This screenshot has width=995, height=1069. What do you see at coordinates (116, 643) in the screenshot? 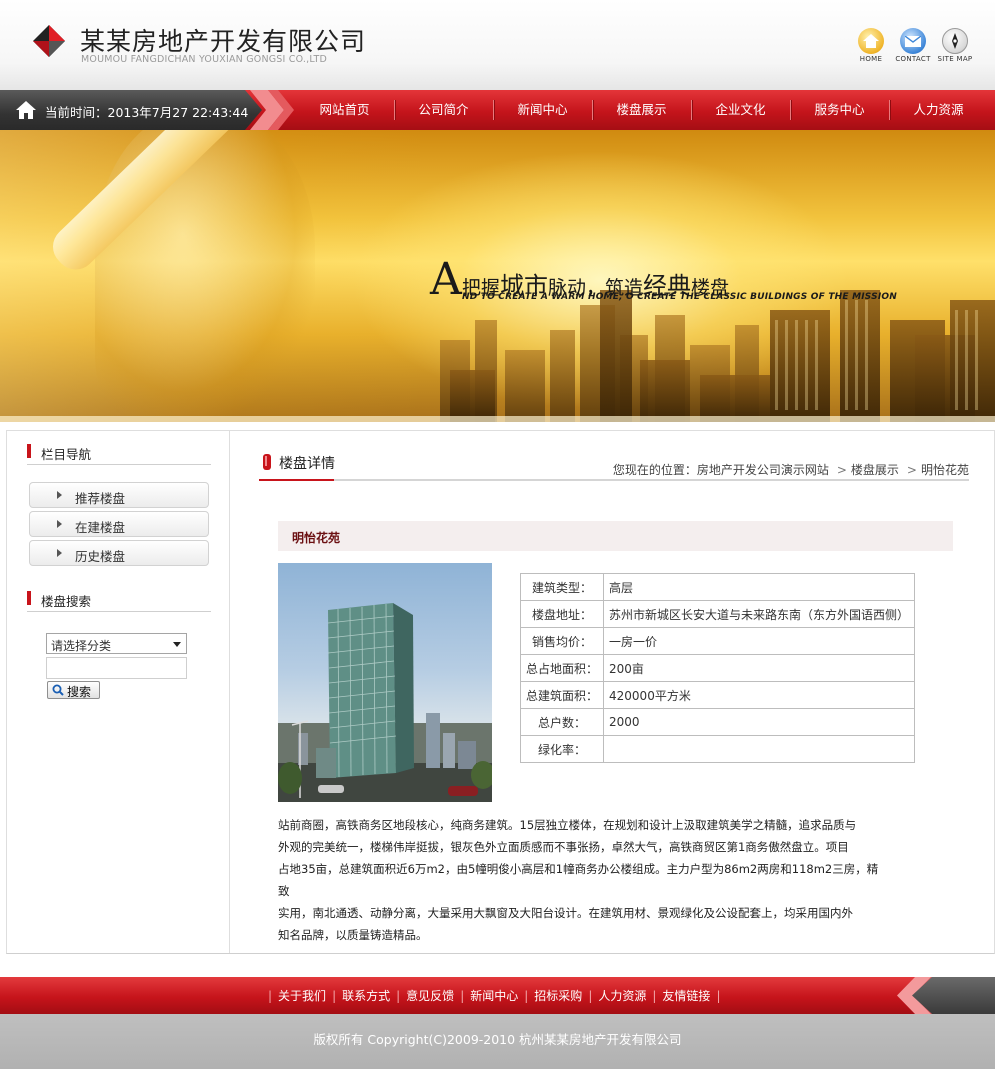
I see `category-select: 请选择分类` at bounding box center [116, 643].